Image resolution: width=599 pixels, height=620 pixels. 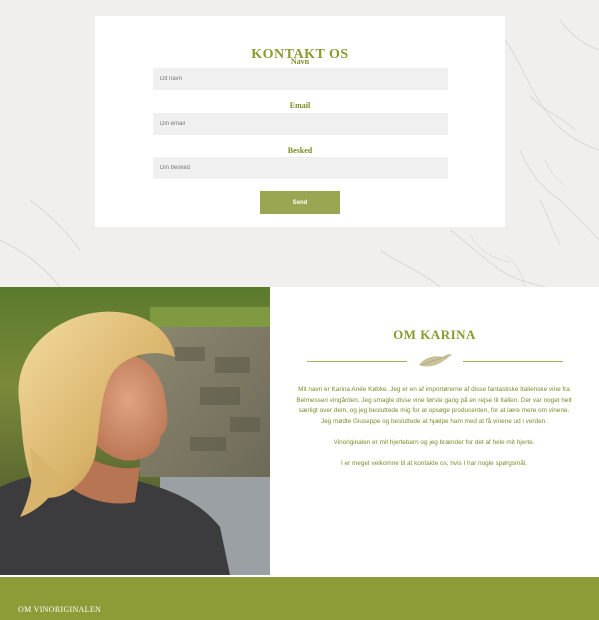 I want to click on name-input, so click(x=300, y=79).